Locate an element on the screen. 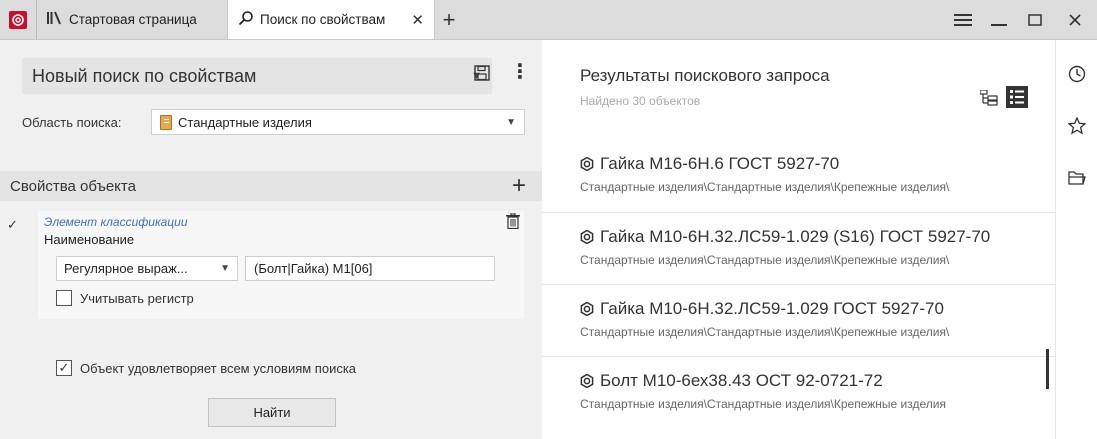  history-icon is located at coordinates (1077, 74).